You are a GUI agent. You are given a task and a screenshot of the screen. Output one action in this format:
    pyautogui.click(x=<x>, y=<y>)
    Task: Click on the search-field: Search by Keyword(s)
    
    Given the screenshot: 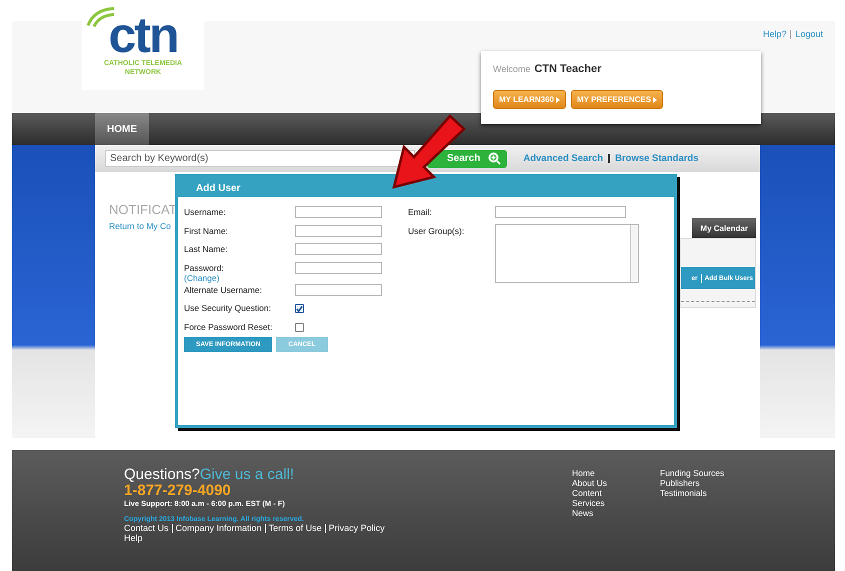 What is the action you would take?
    pyautogui.click(x=260, y=158)
    